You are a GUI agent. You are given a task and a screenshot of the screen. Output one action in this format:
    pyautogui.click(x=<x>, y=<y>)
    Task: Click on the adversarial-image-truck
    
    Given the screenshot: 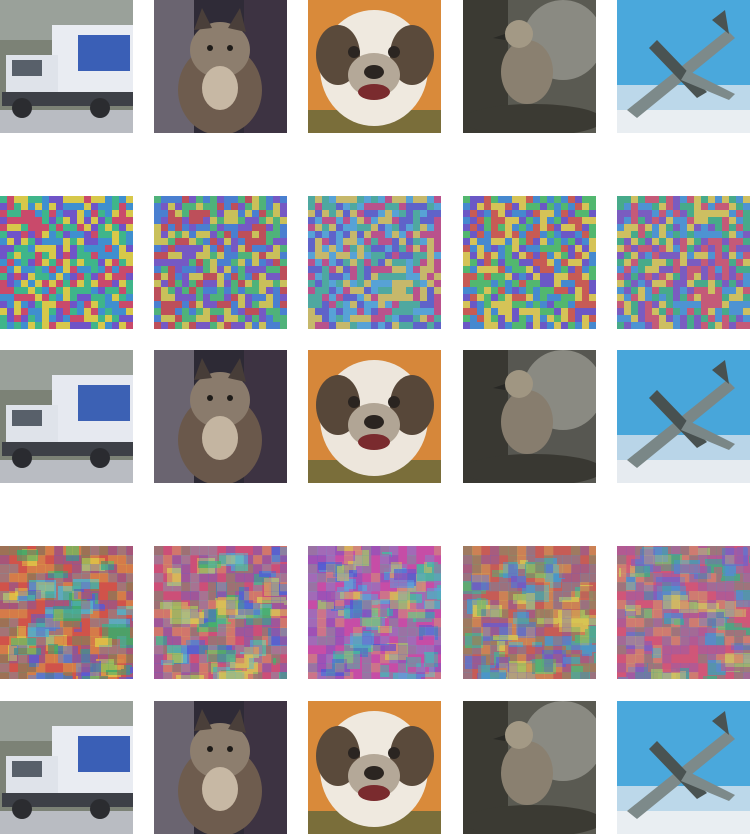 What is the action you would take?
    pyautogui.click(x=66, y=767)
    